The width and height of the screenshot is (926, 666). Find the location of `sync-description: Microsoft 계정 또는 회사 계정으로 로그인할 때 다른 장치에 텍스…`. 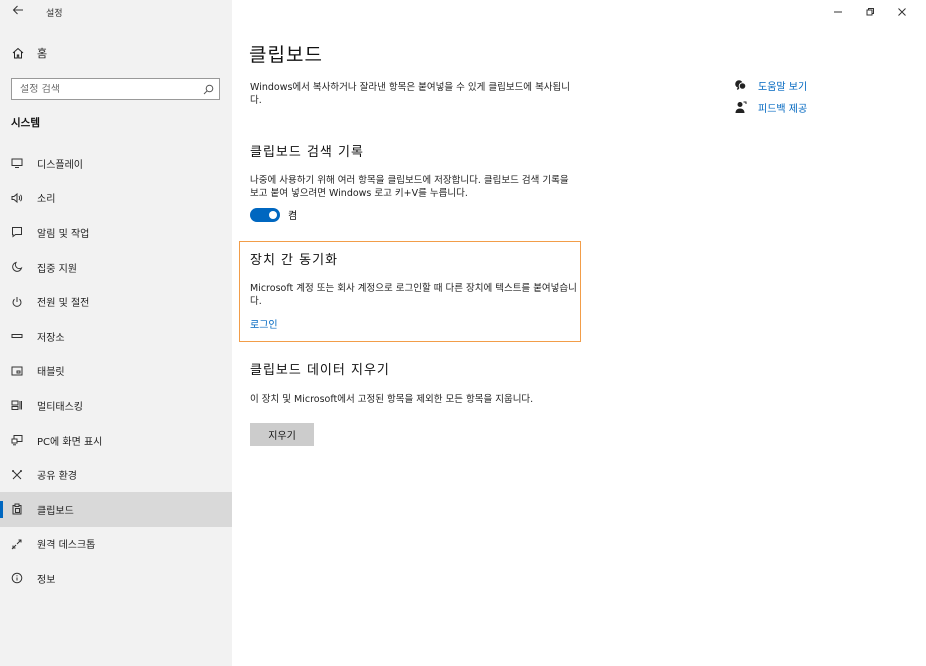

sync-description: Microsoft 계정 또는 회사 계정으로 로그인할 때 다른 장치에 텍스… is located at coordinates (413, 295).